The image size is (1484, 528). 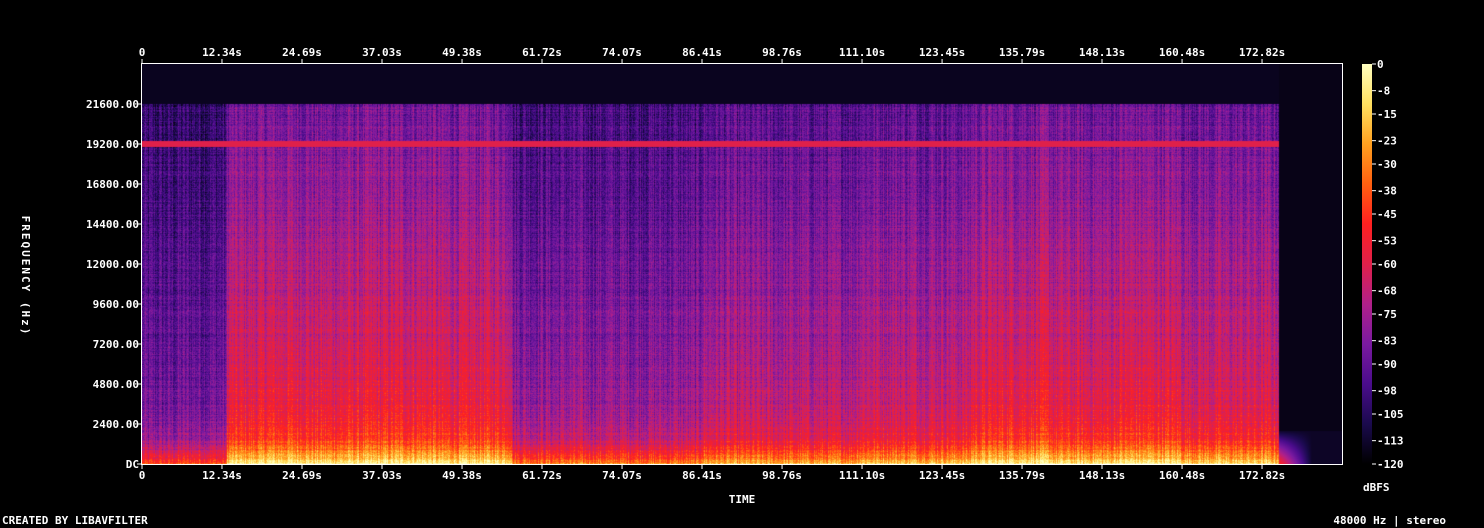 I want to click on x-tick-label-top: 49.38s, so click(x=462, y=52).